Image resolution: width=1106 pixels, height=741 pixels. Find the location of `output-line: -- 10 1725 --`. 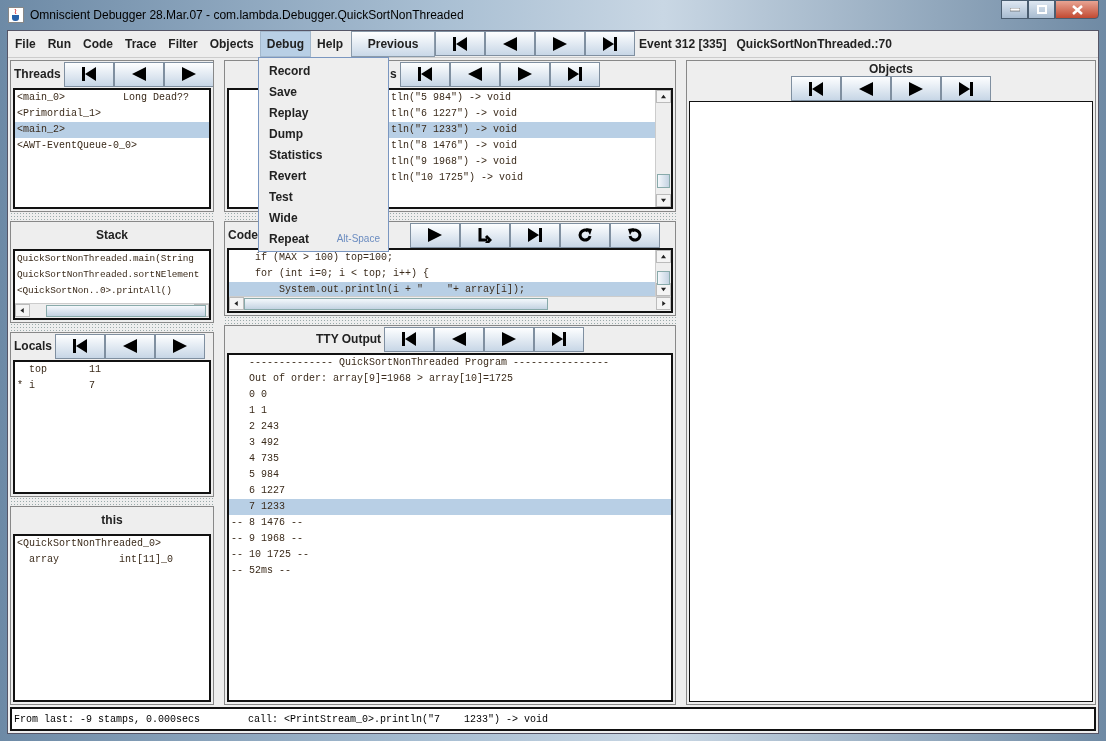

output-line: -- 10 1725 -- is located at coordinates (450, 555).